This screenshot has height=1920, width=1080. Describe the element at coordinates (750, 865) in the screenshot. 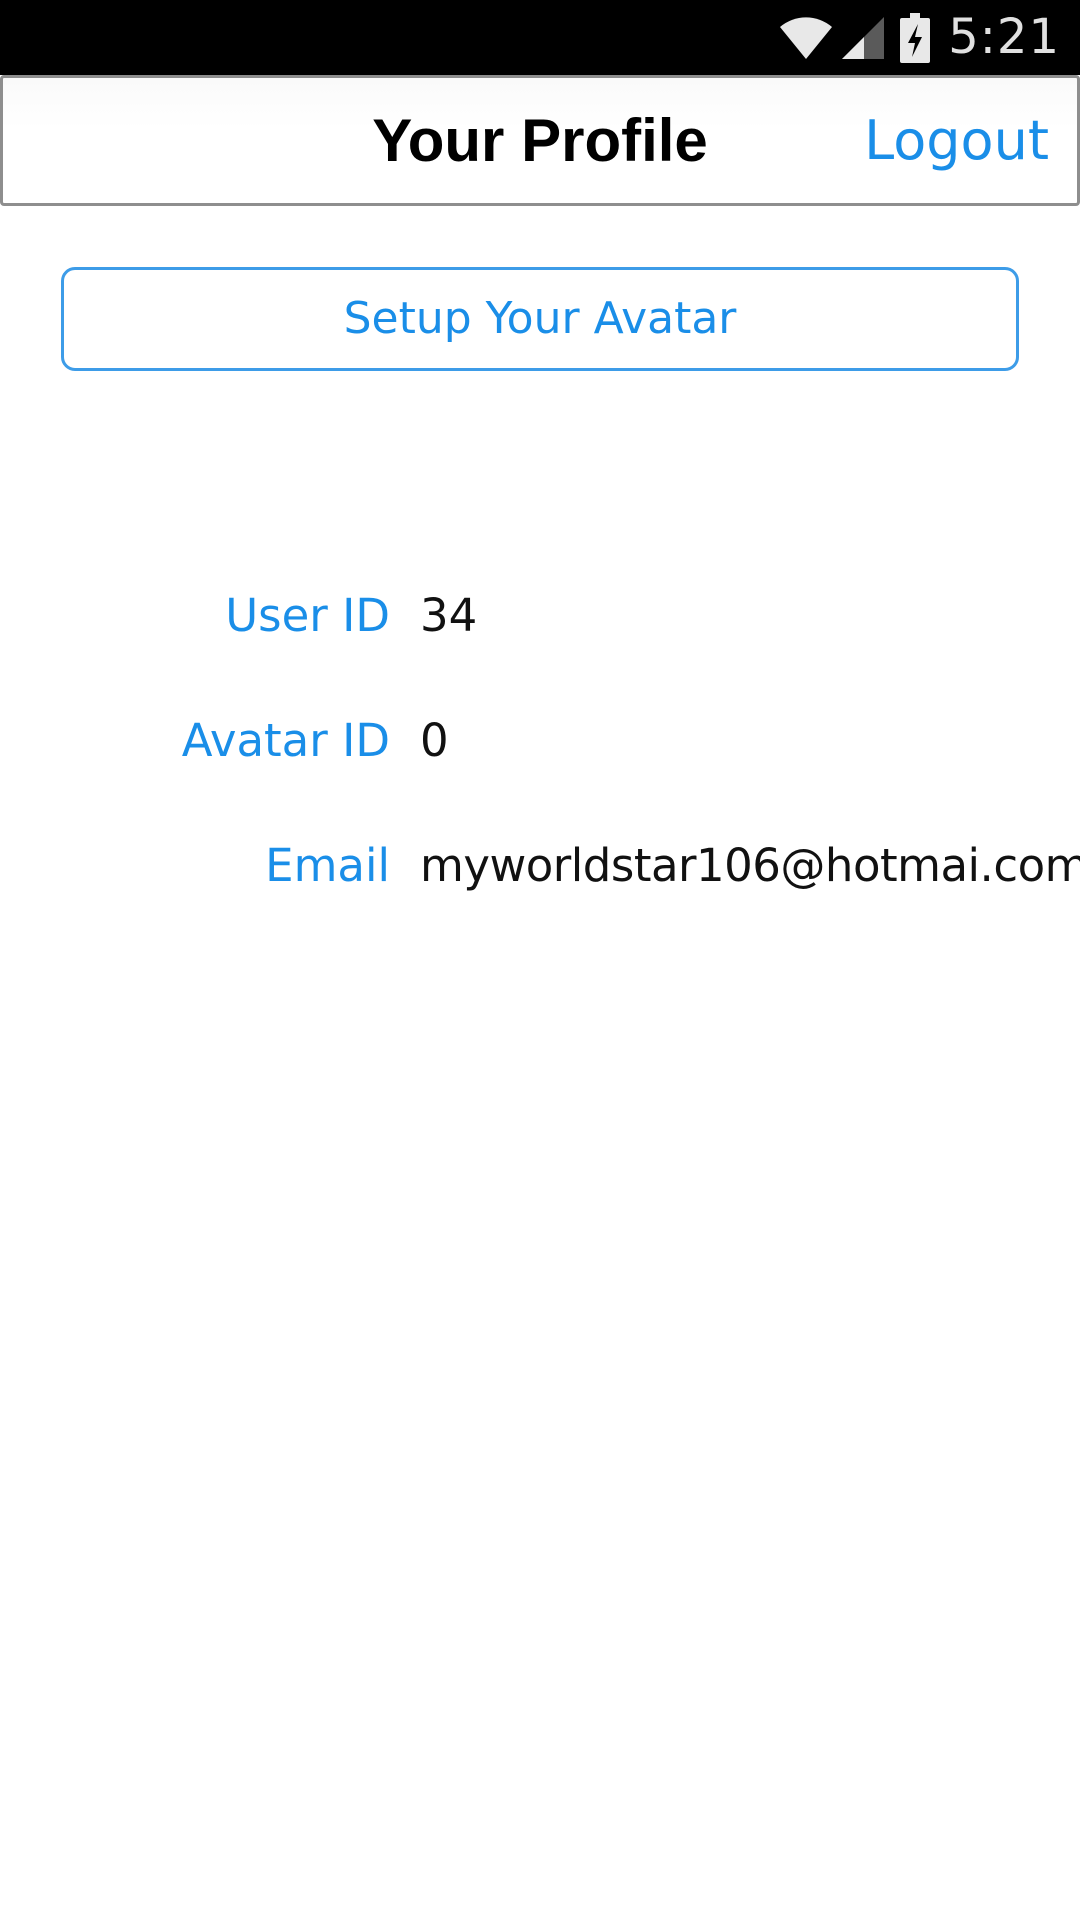

I see `email-value: myworldstar106@hotmai.com` at that location.